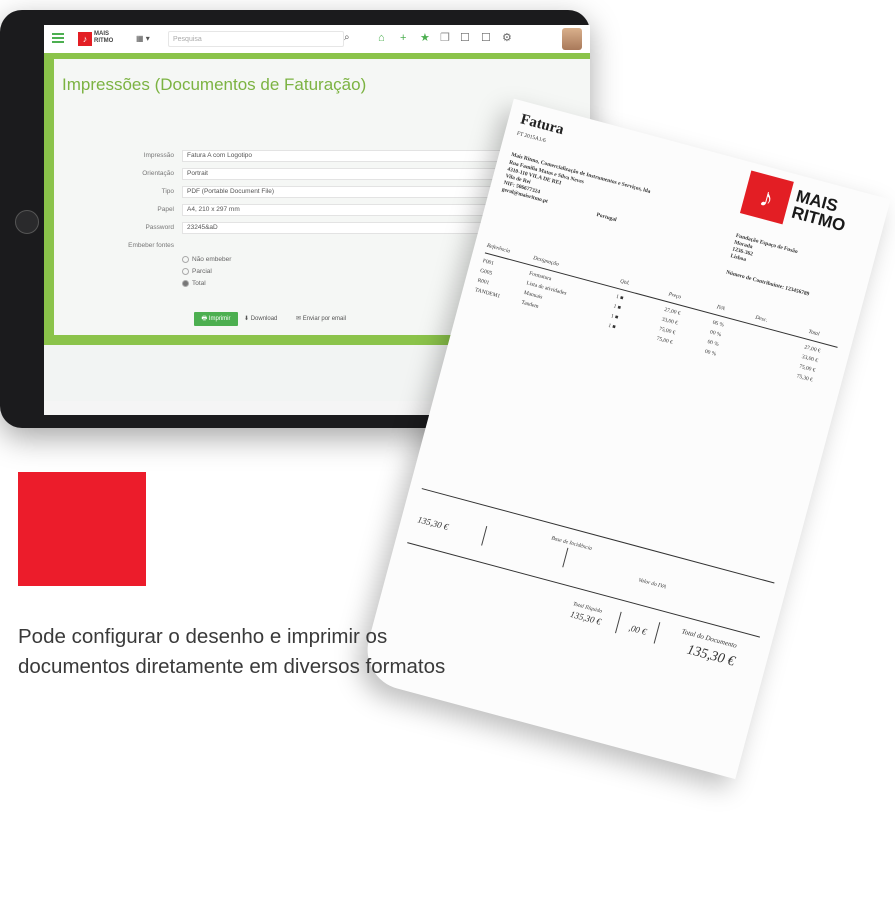 Image resolution: width=895 pixels, height=905 pixels. Describe the element at coordinates (637, 629) in the screenshot. I see `iva-value: ,00 €` at that location.